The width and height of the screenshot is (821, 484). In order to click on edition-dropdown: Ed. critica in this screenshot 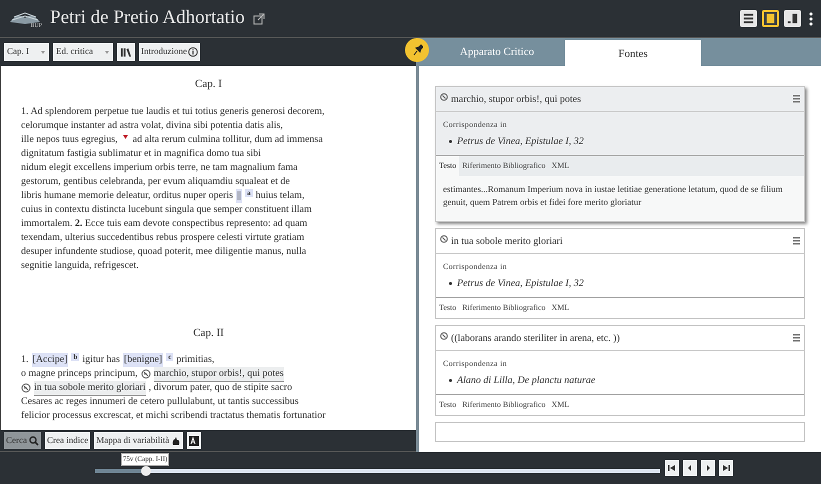, I will do `click(83, 52)`.